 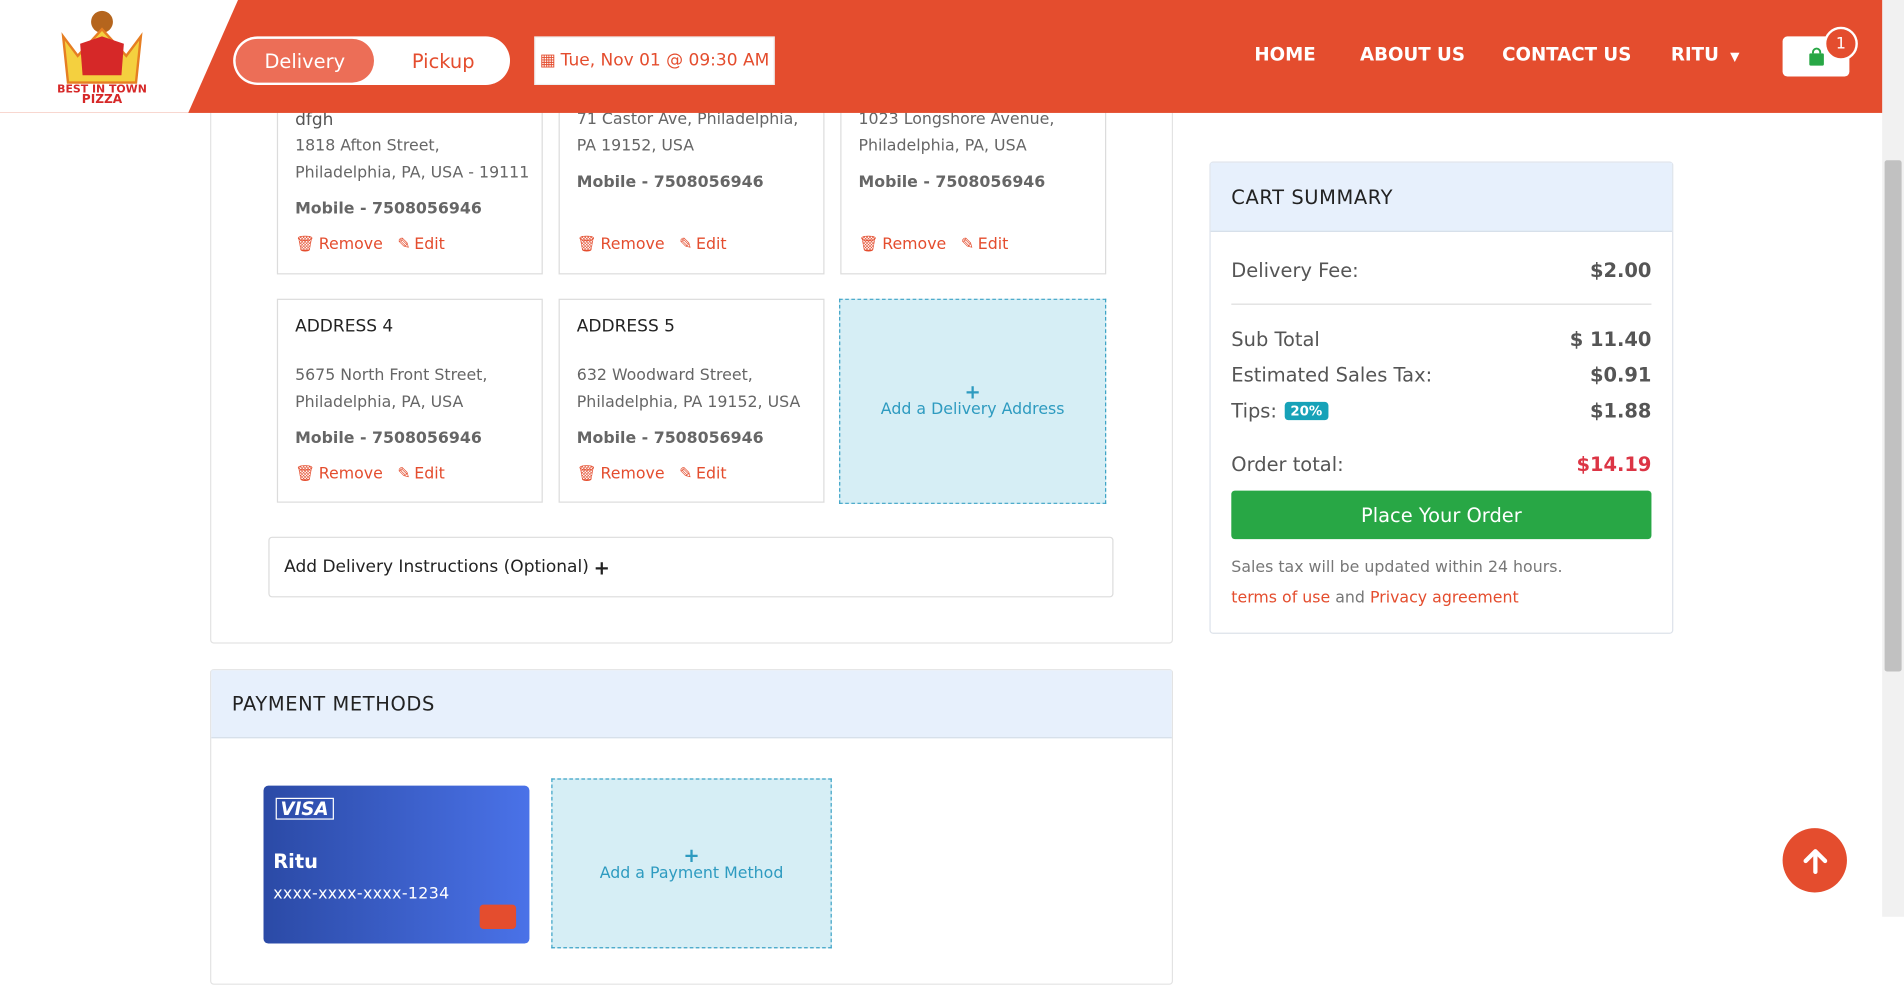 I want to click on pizza-logo-icon: BEST IN TOWN PIZZA, so click(x=101, y=55).